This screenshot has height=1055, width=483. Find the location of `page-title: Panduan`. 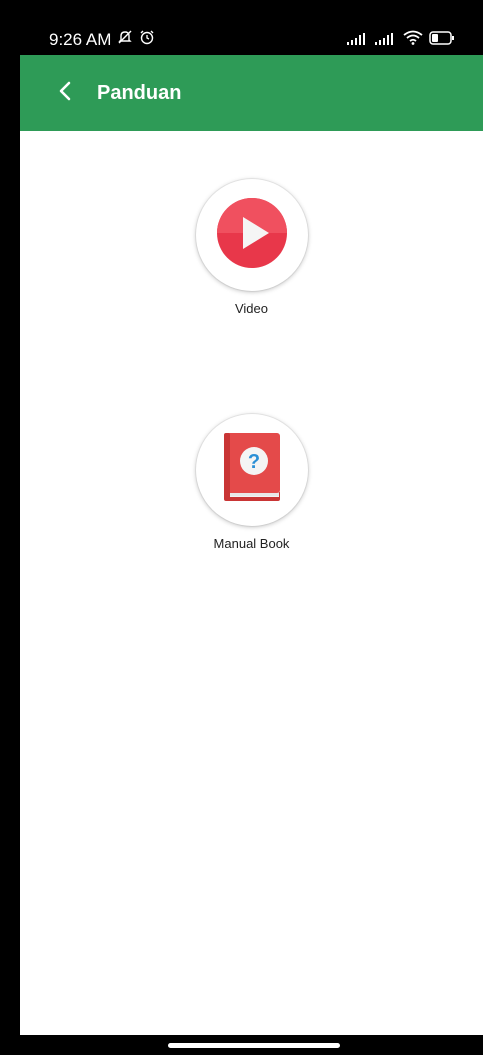

page-title: Panduan is located at coordinates (139, 92).